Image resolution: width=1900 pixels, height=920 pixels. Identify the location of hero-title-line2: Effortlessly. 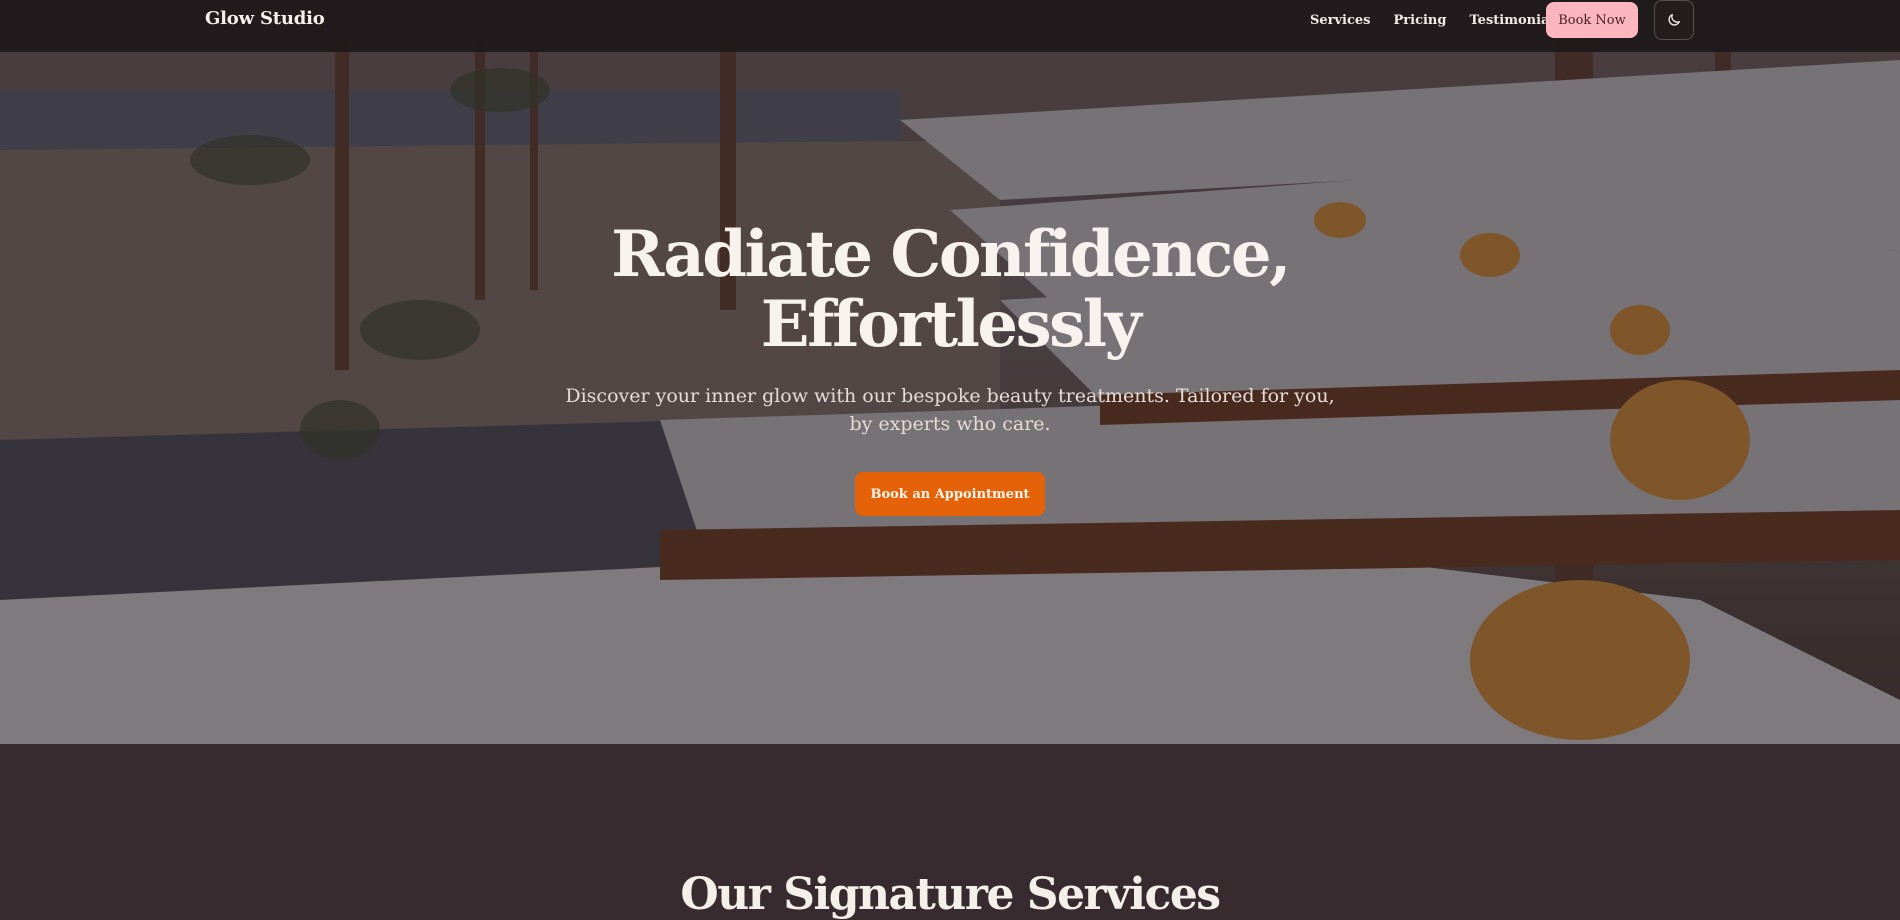
(951, 324).